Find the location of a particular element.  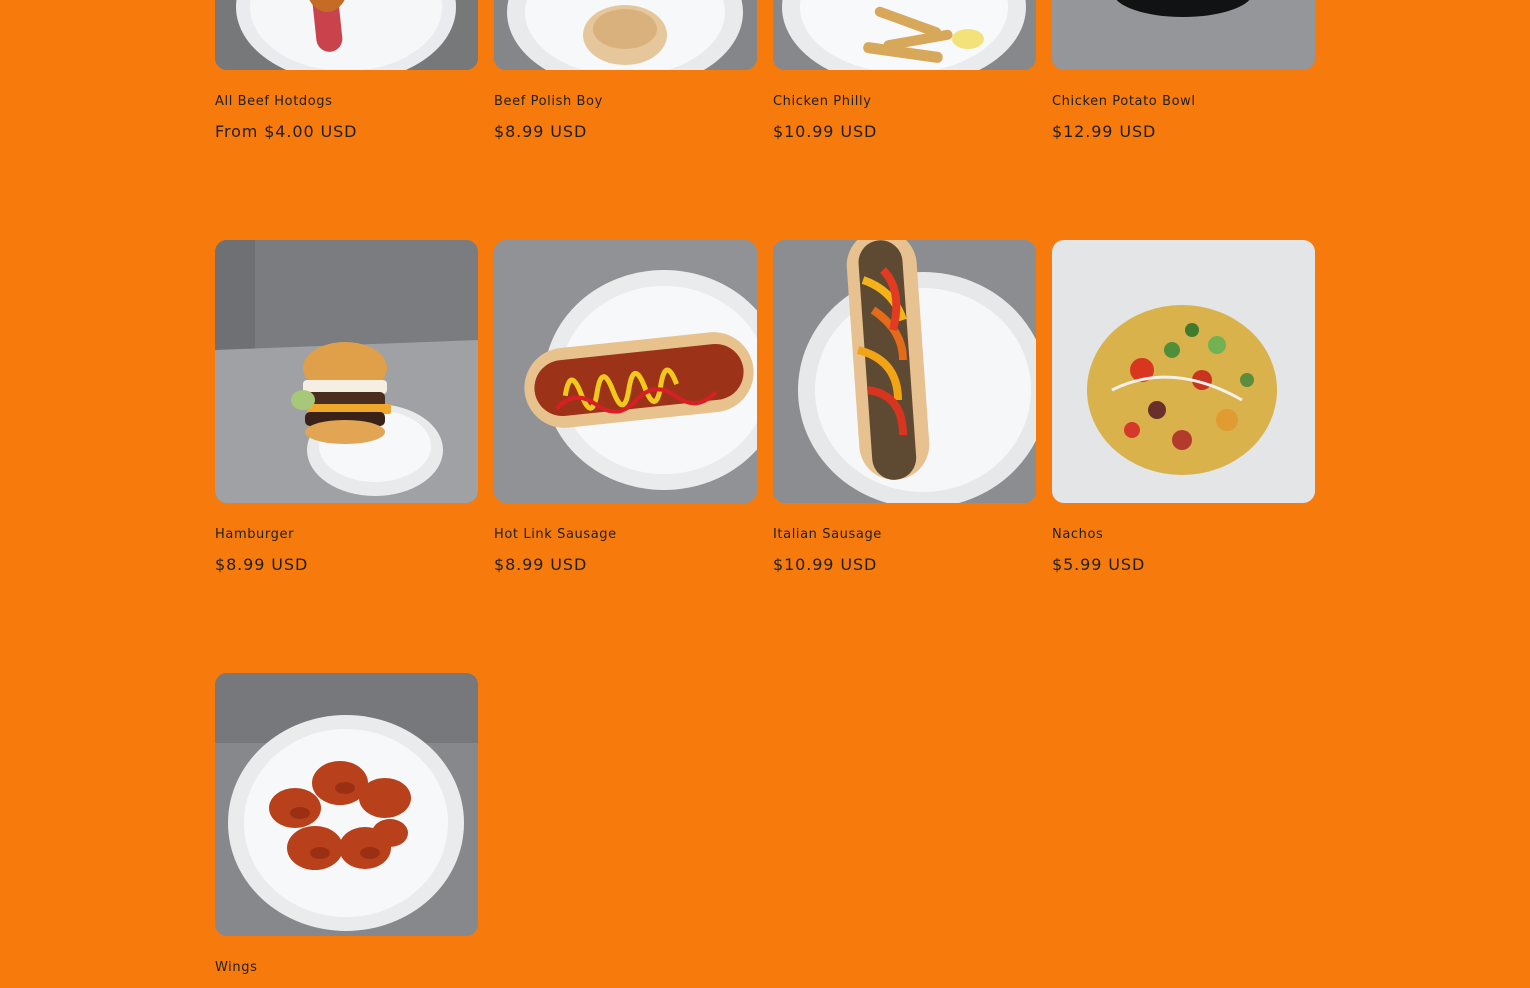

product-card: Italian Sausage $10.99 USD is located at coordinates (904, 407).